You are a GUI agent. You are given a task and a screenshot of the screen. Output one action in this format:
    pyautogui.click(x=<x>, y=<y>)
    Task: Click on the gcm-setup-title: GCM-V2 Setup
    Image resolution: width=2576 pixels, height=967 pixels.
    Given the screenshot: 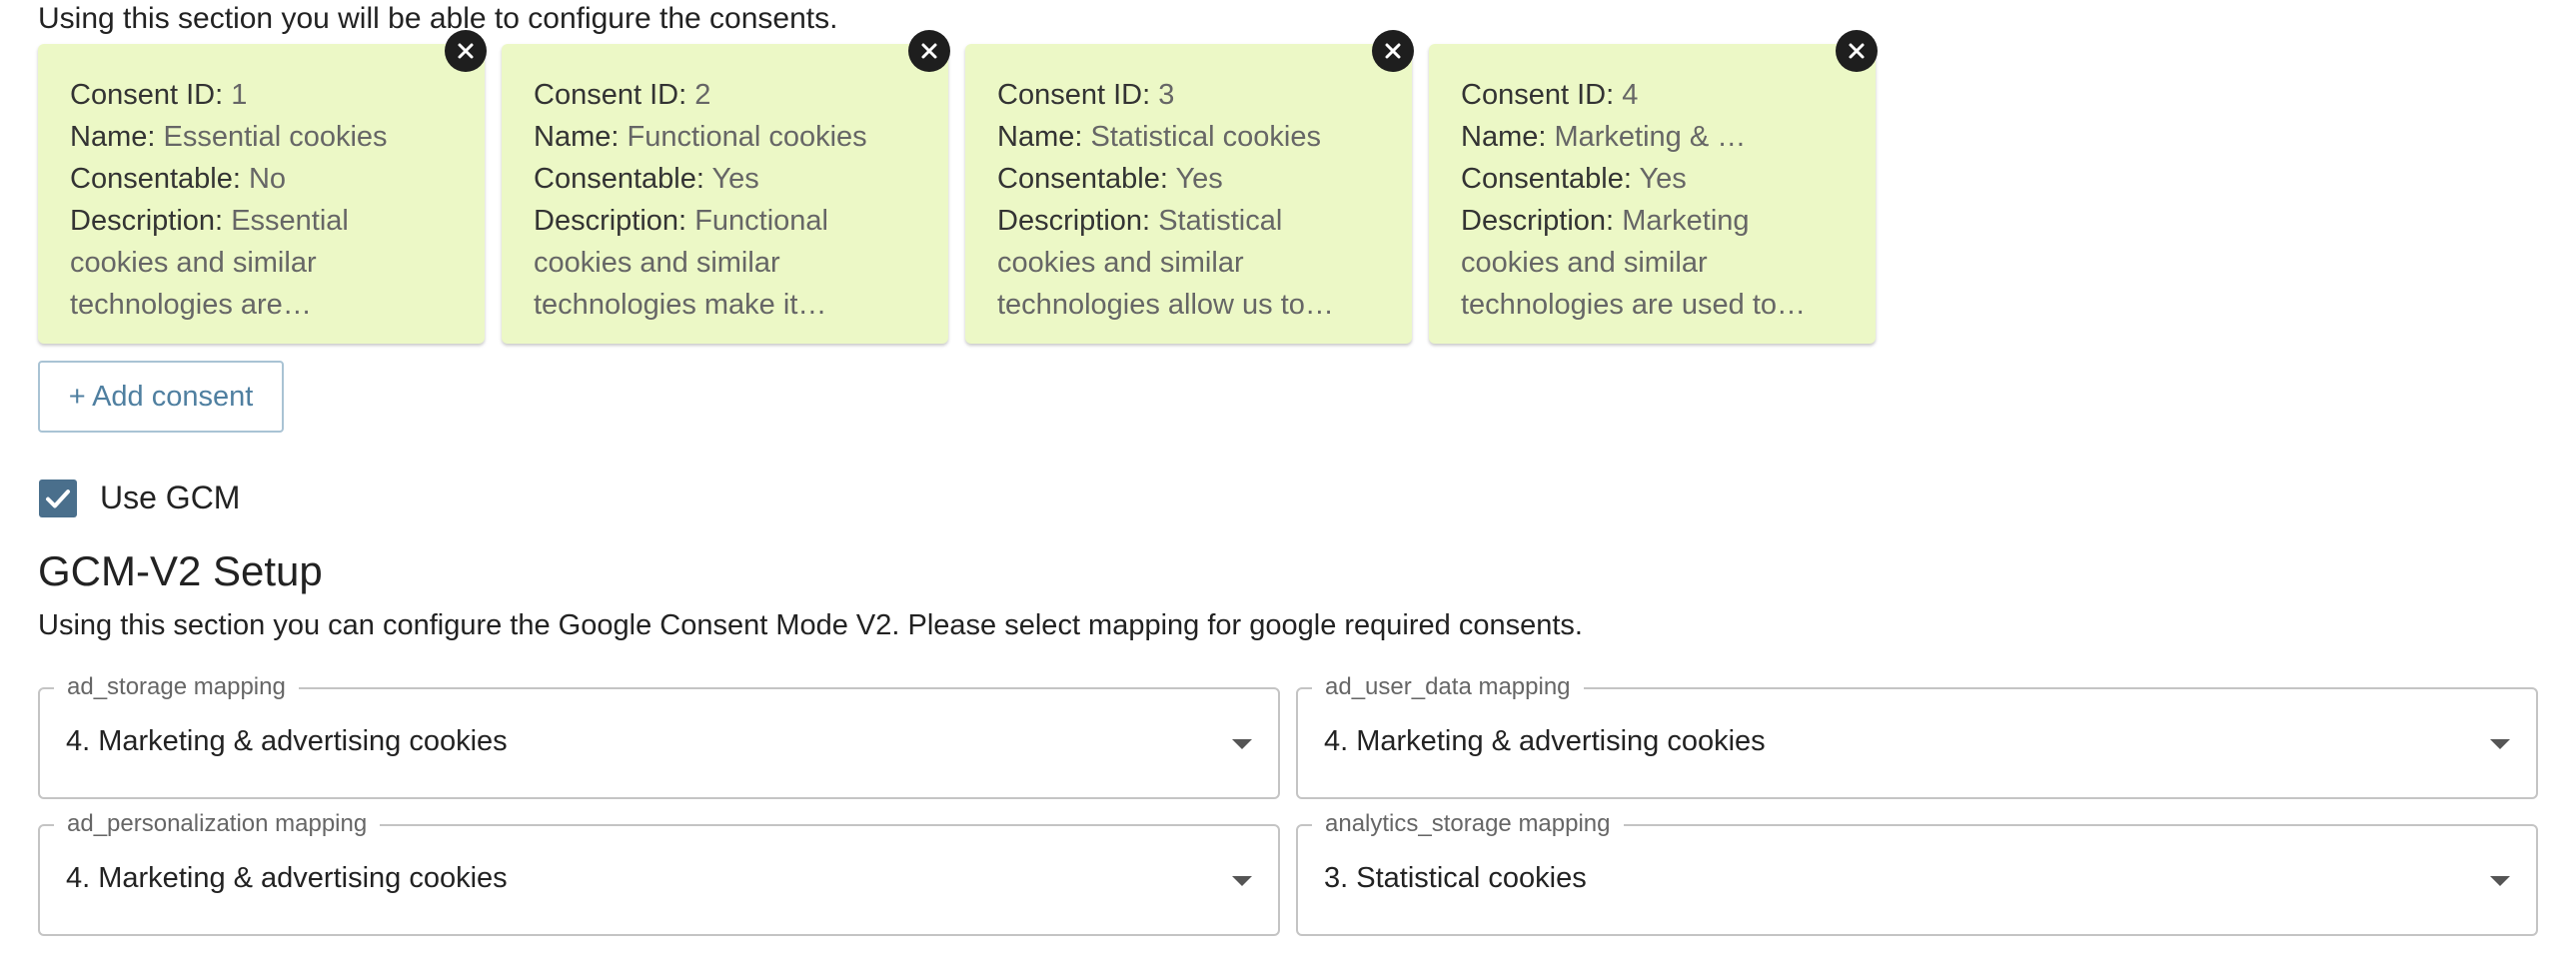 What is the action you would take?
    pyautogui.click(x=180, y=570)
    